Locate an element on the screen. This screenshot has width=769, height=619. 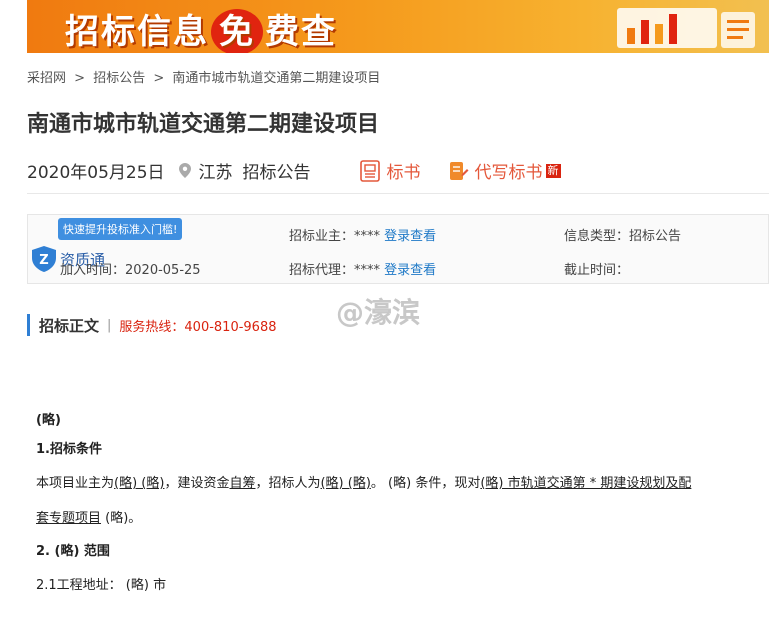
owner-login-link: 登录查看 is located at coordinates (410, 236).